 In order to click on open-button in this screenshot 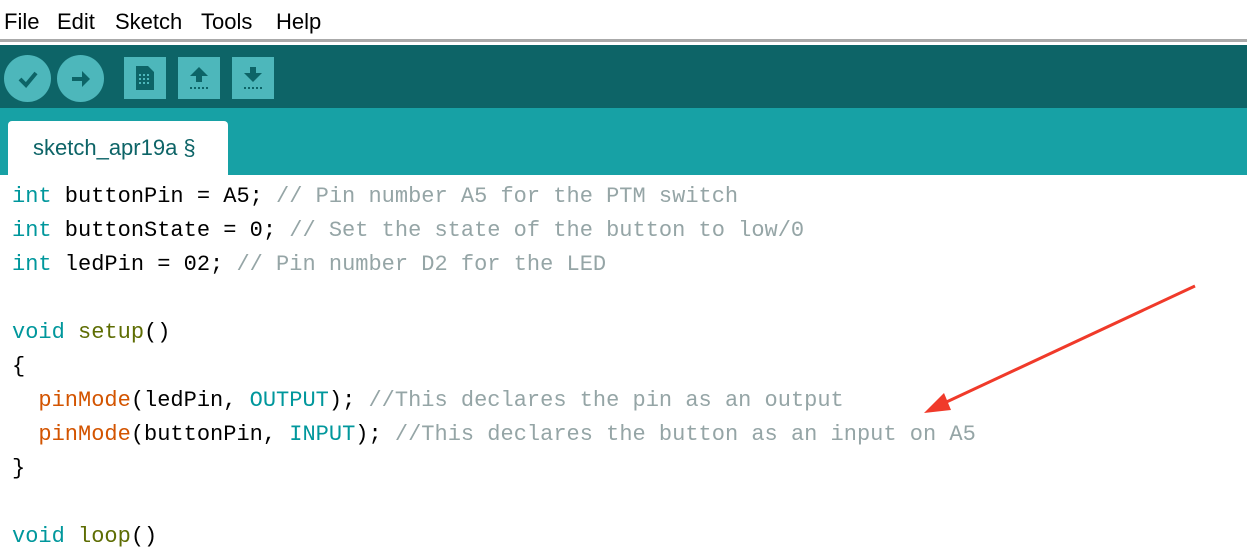, I will do `click(199, 78)`.